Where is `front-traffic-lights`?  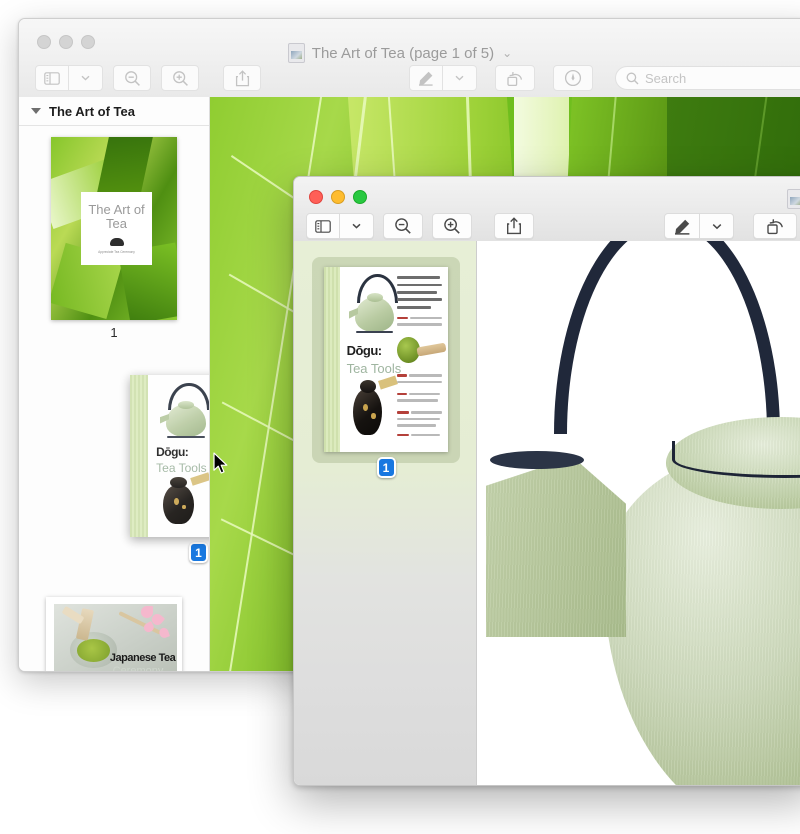
front-traffic-lights is located at coordinates (338, 197).